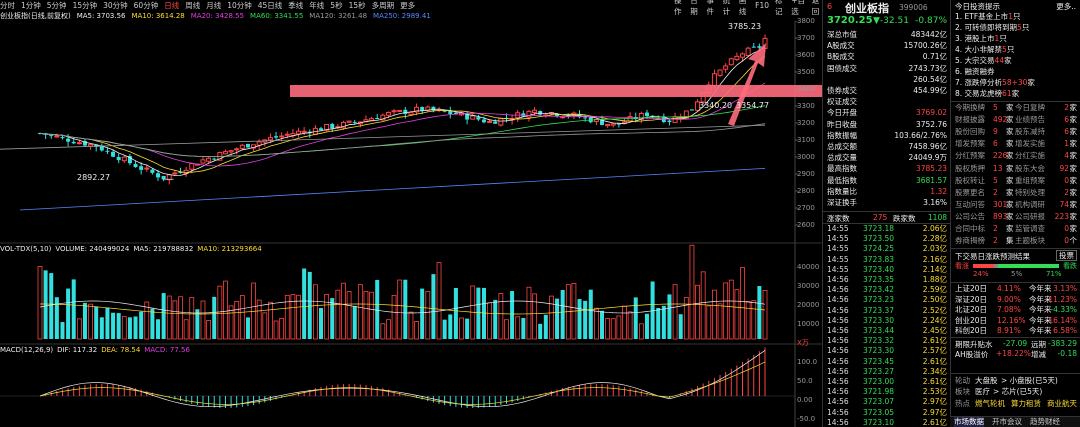 The image size is (1080, 427). What do you see at coordinates (1007, 422) in the screenshot?
I see `bottom-tab-1: 开市会议` at bounding box center [1007, 422].